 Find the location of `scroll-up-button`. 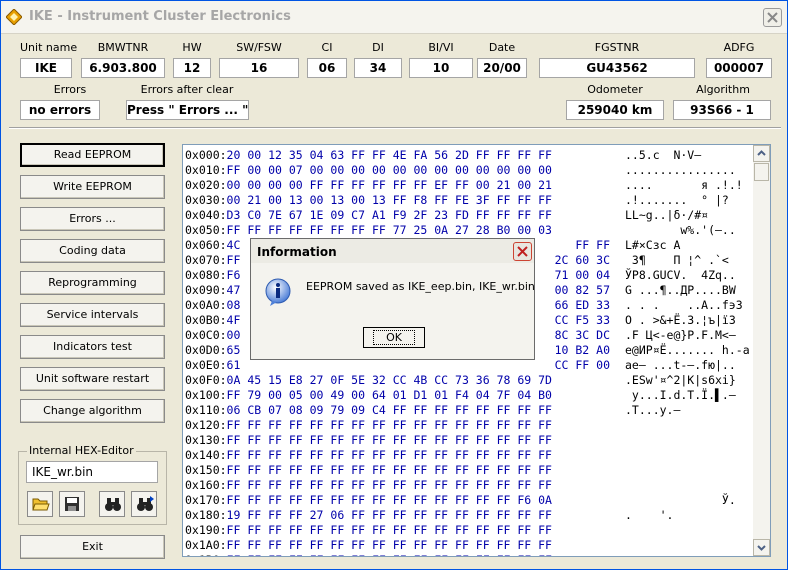

scroll-up-button is located at coordinates (761, 153).